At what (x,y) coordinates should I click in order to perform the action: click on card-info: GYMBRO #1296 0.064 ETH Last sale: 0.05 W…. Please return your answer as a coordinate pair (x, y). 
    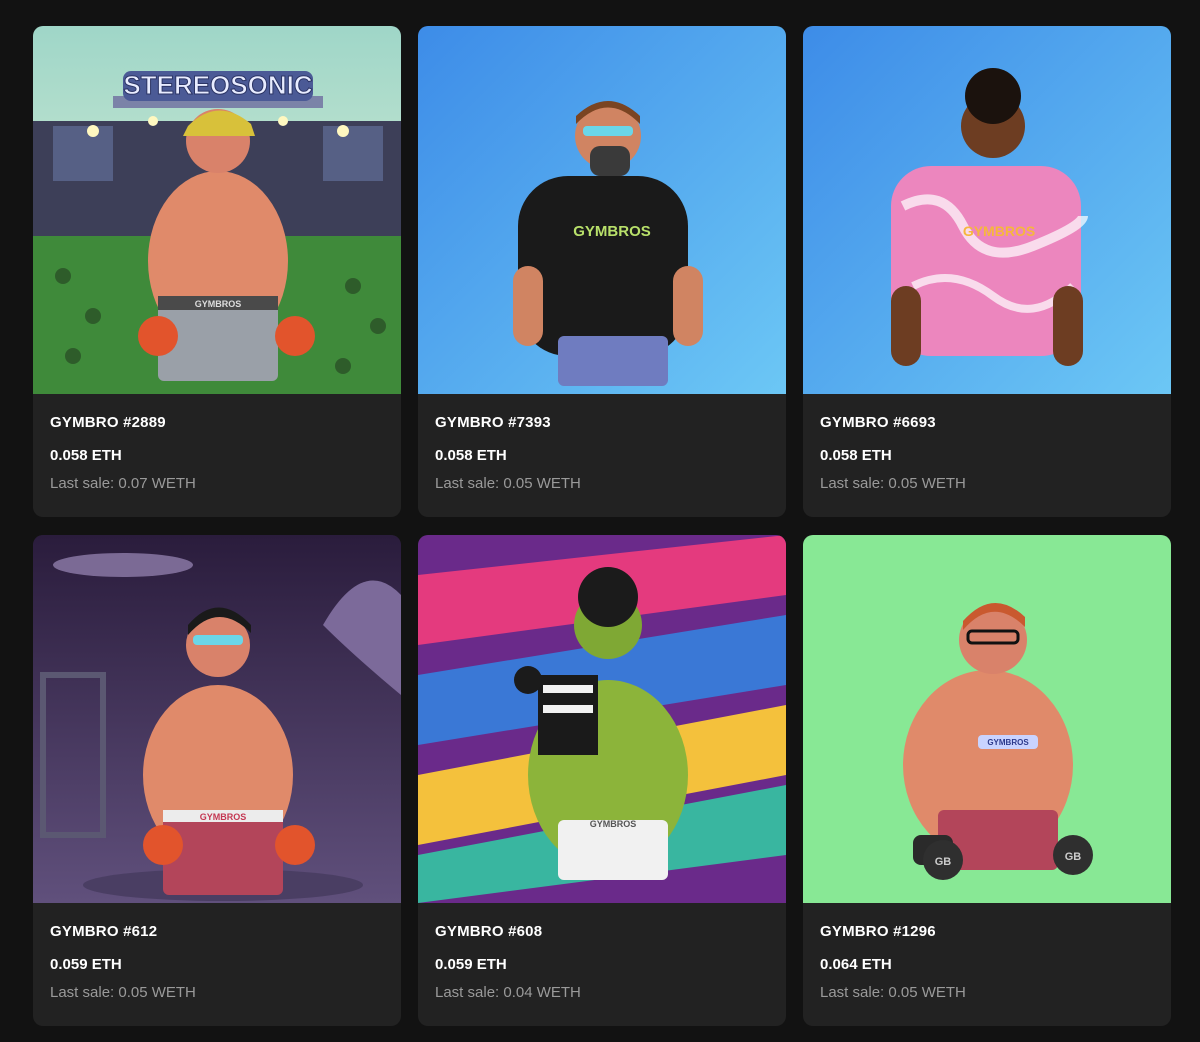
    Looking at the image, I should click on (987, 952).